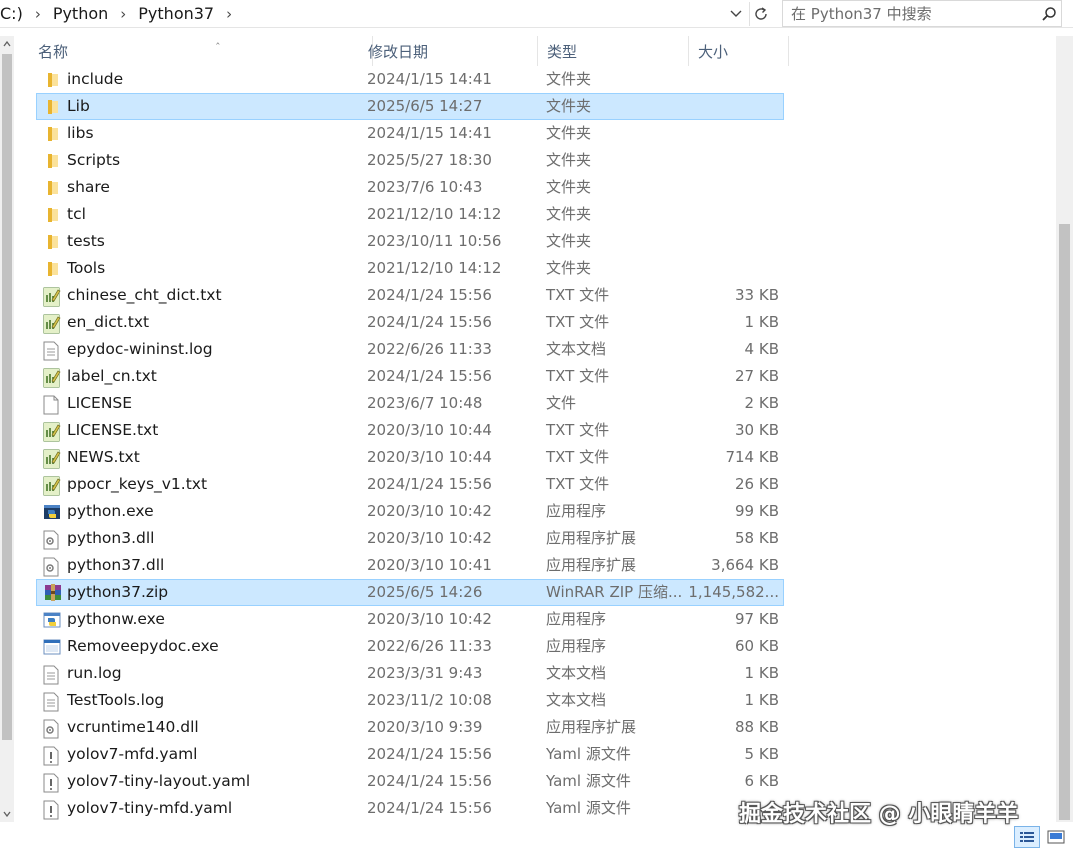  I want to click on file-size: 4 KB, so click(761, 349).